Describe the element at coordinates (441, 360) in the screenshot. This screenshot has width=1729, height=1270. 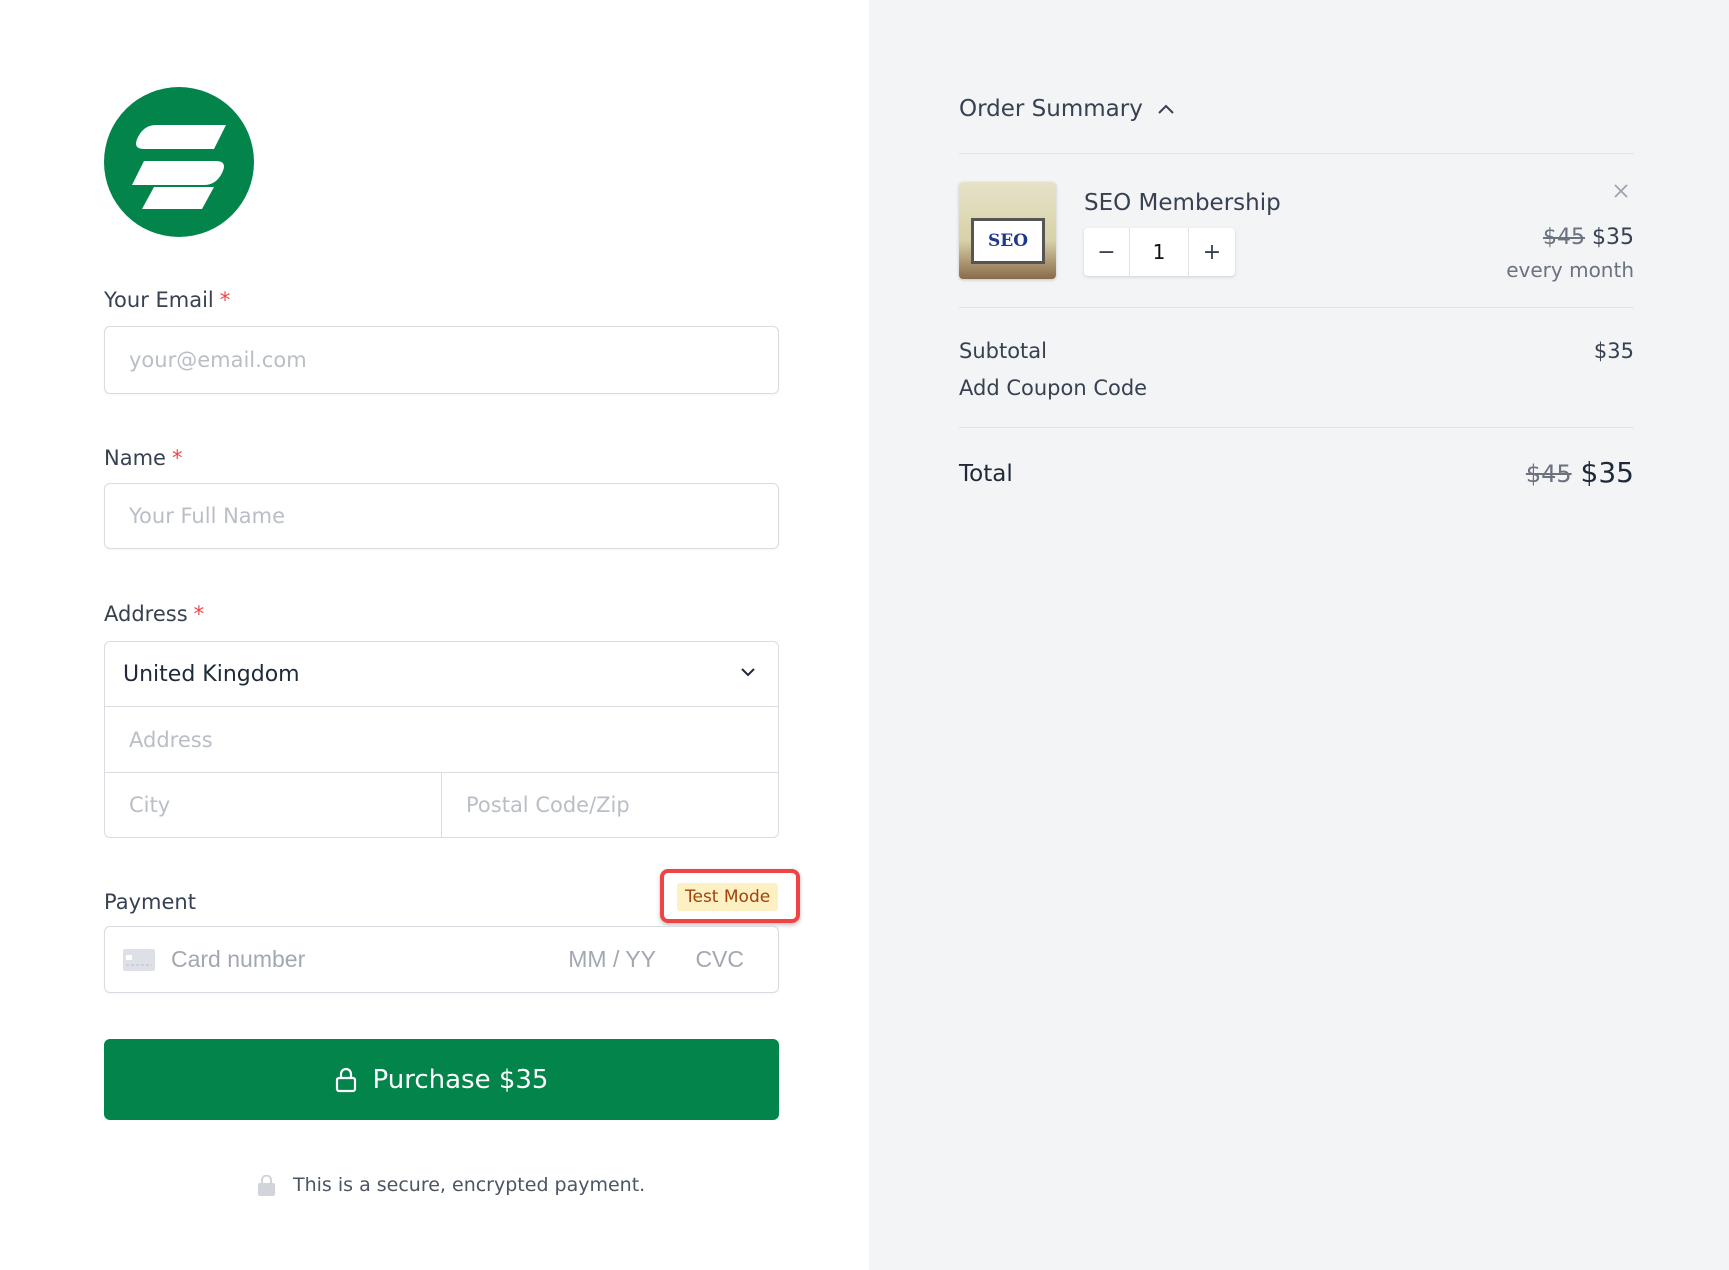
I see `email-input: your@email.com` at that location.